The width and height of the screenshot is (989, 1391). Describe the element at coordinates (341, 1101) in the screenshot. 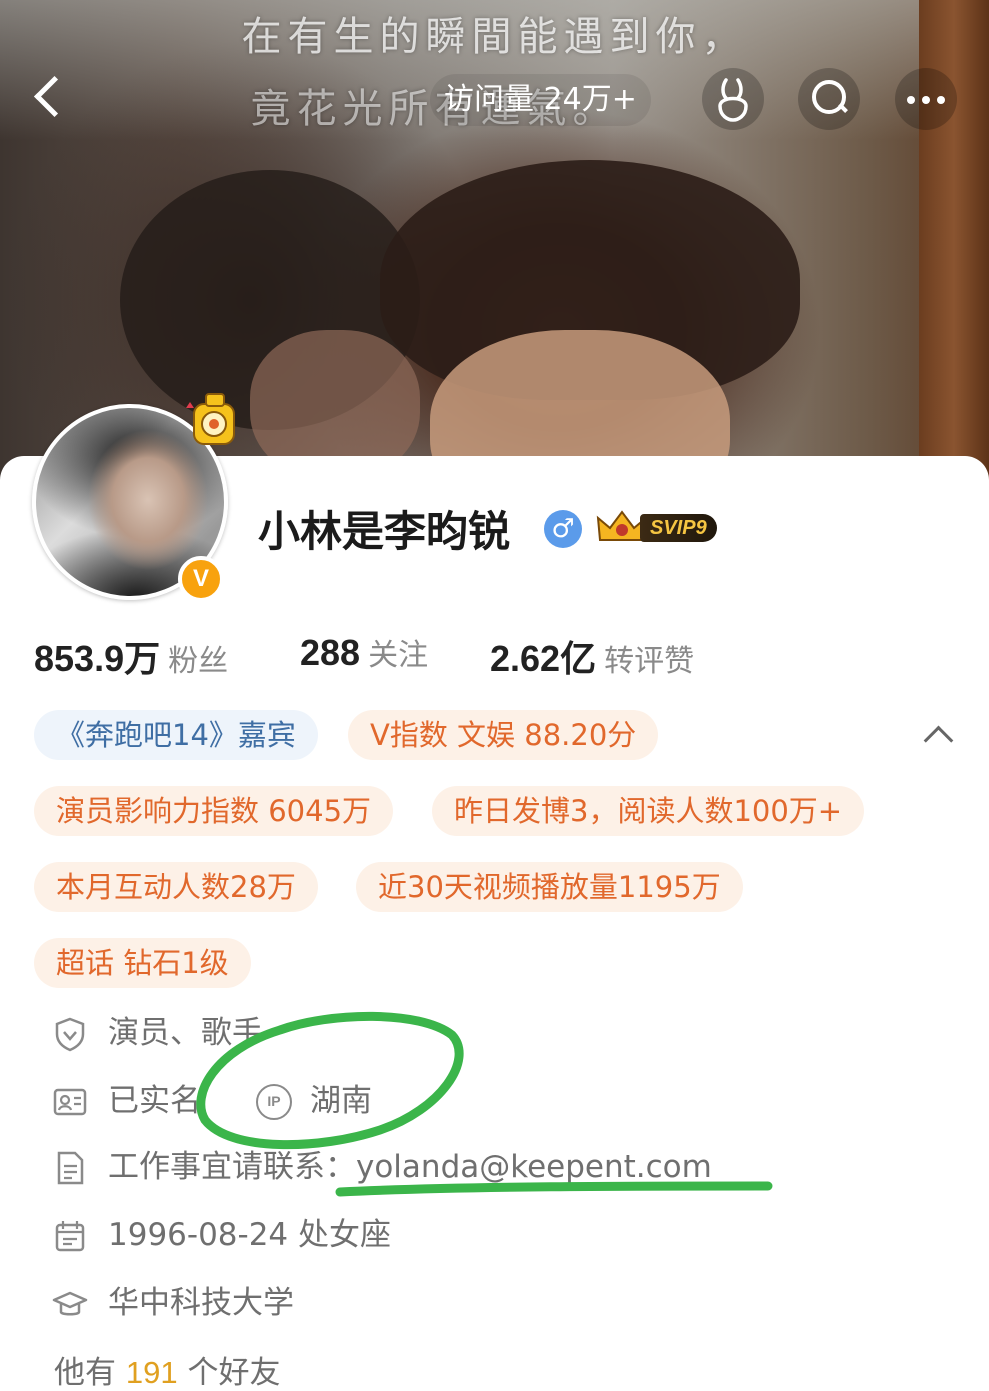

I see `ip-location-text: 湖南` at that location.